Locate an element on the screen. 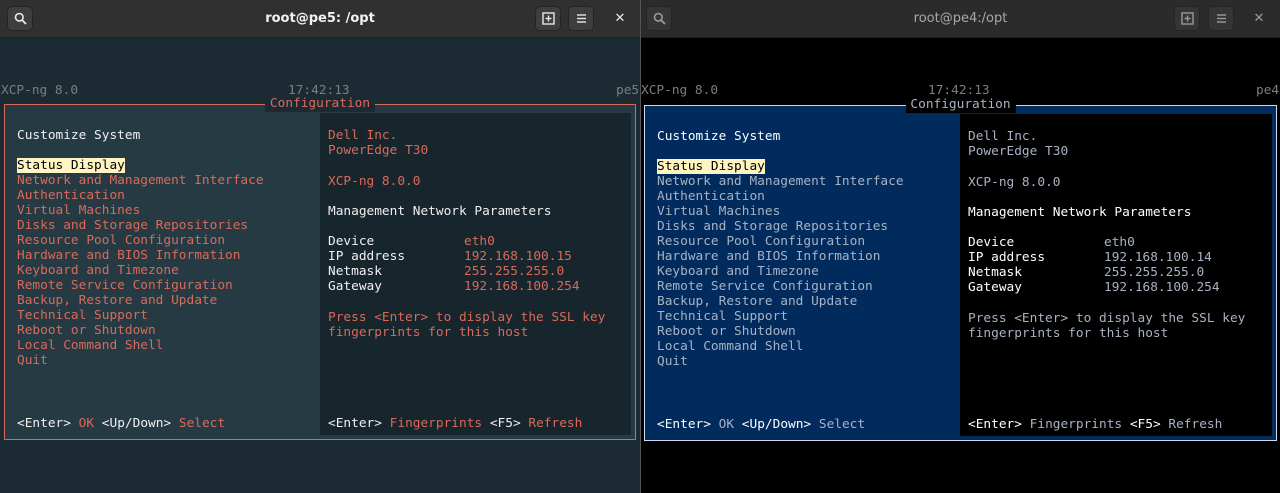 The width and height of the screenshot is (1280, 493). clock: 17:42:13 is located at coordinates (959, 90).